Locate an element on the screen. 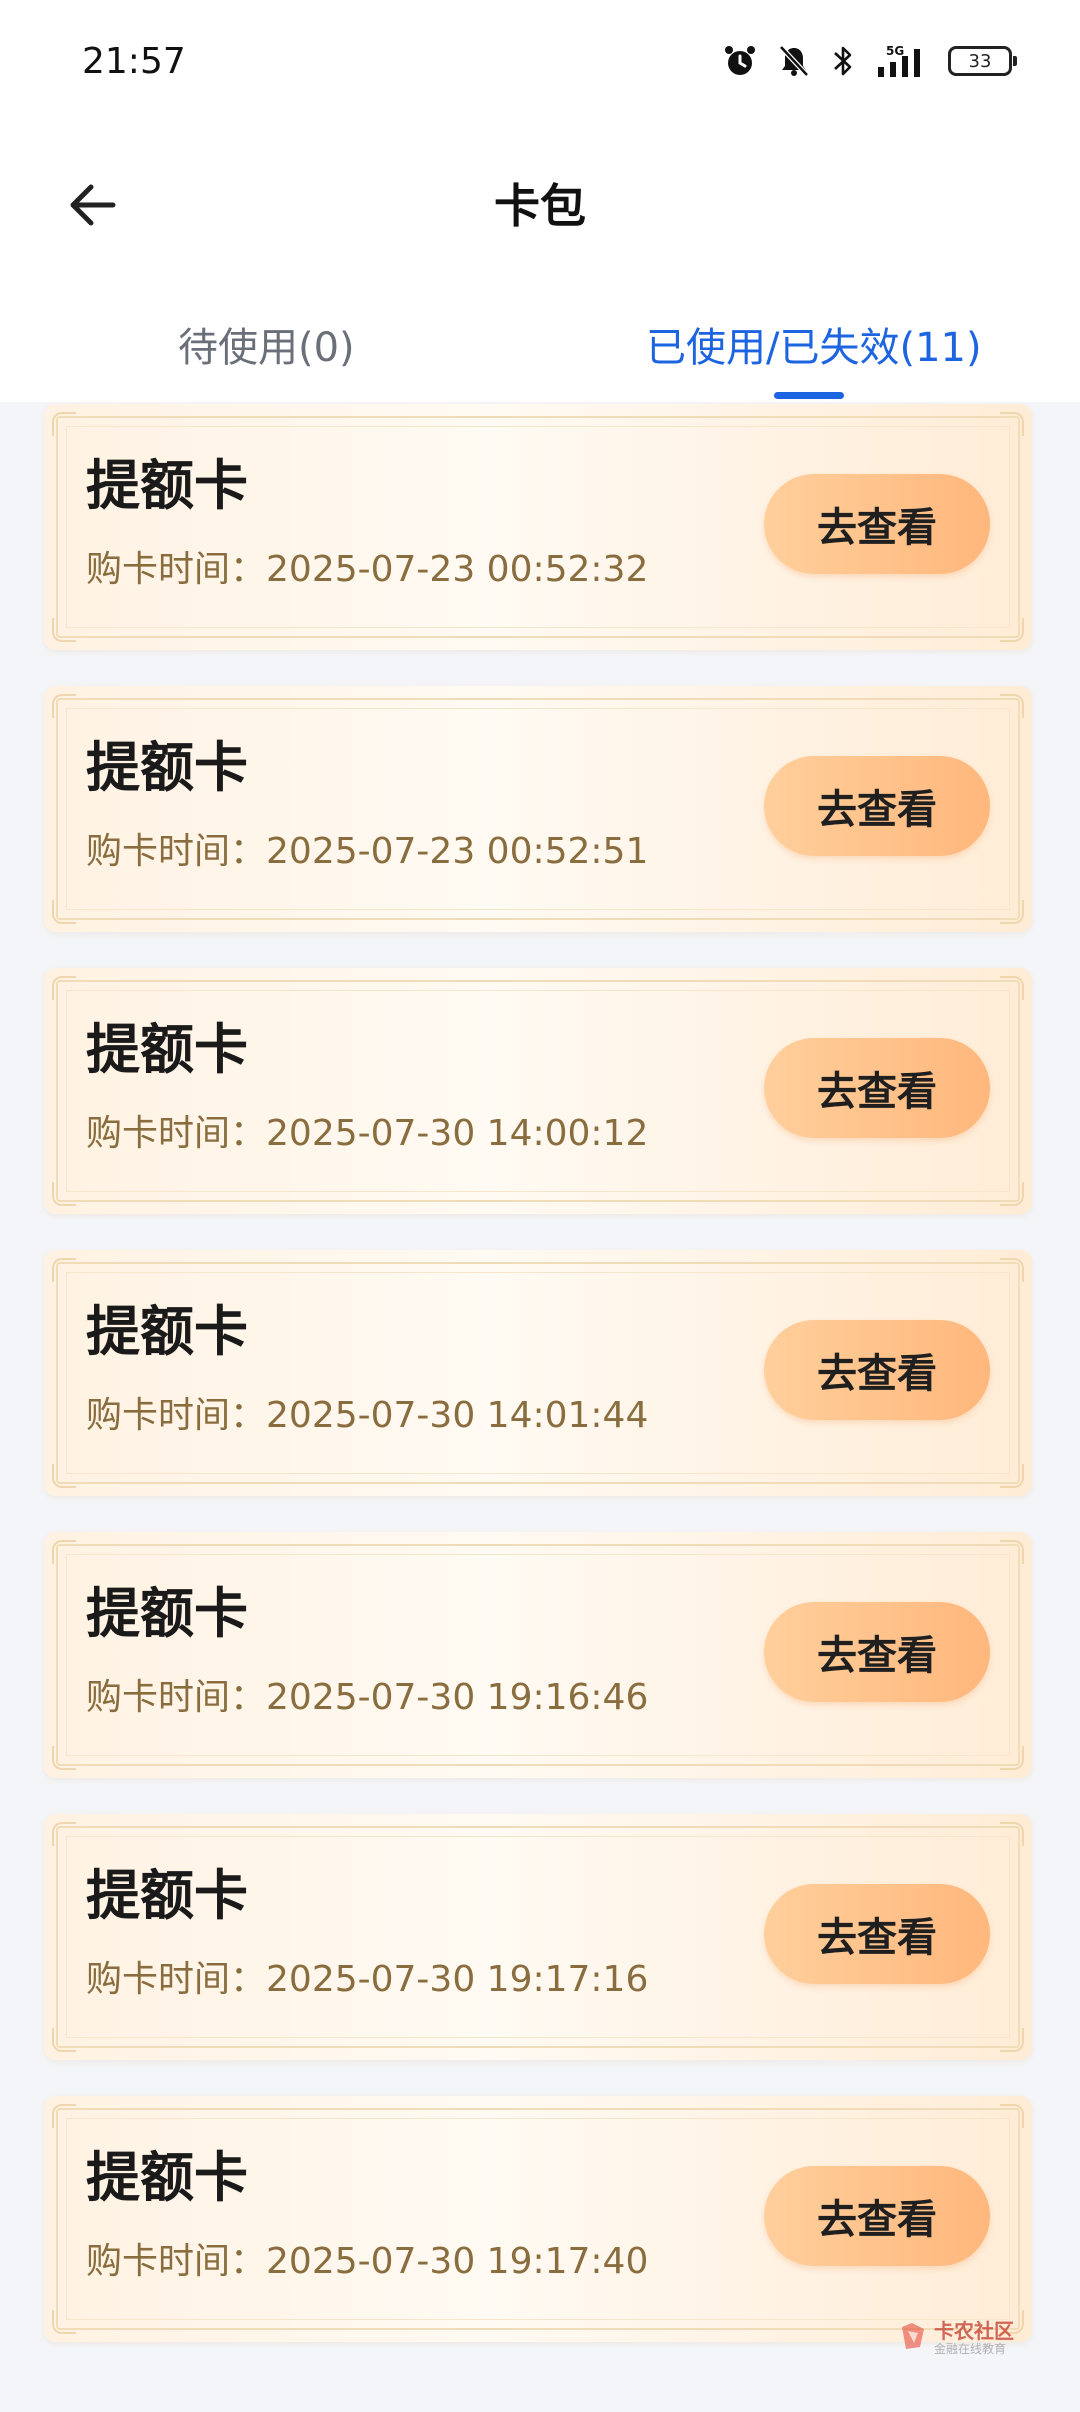 This screenshot has height=2412, width=1080. card-time-value: 2025-07-30 19:17:16 is located at coordinates (457, 1979).